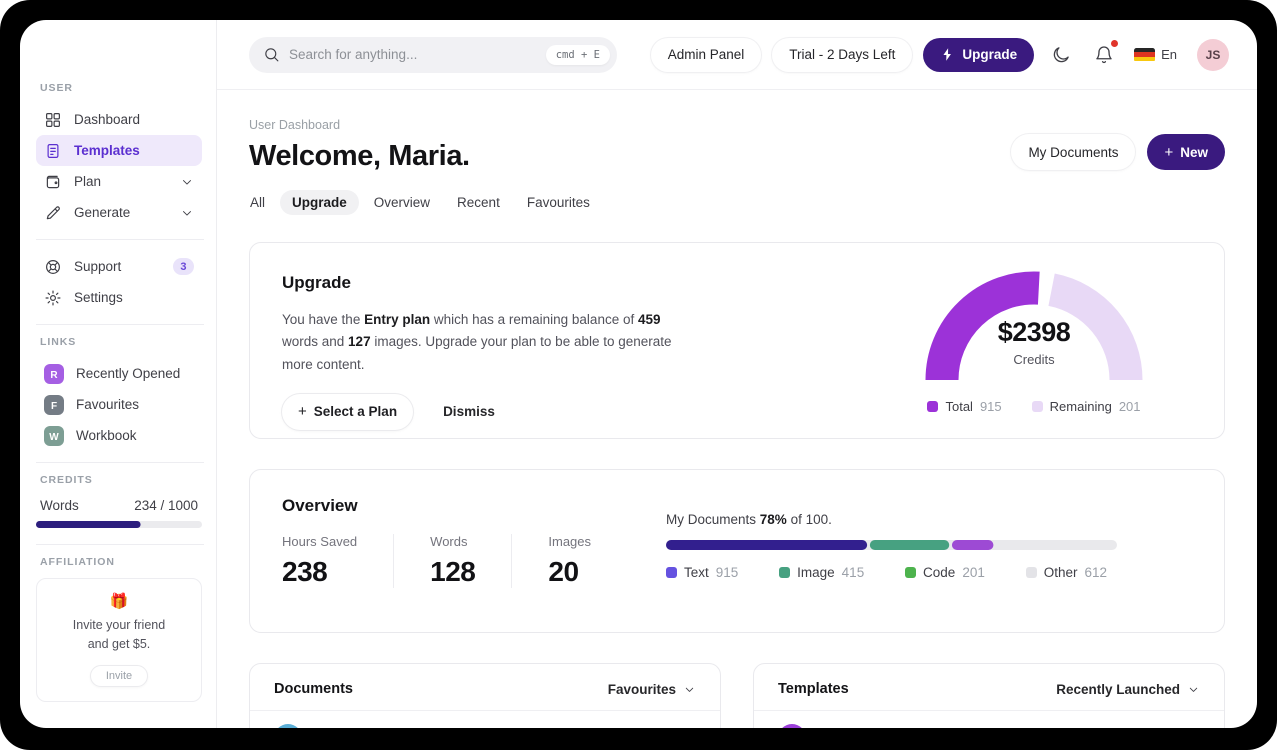 The width and height of the screenshot is (1277, 750). Describe the element at coordinates (119, 212) in the screenshot. I see `sidebar-item-generate: Generate` at that location.